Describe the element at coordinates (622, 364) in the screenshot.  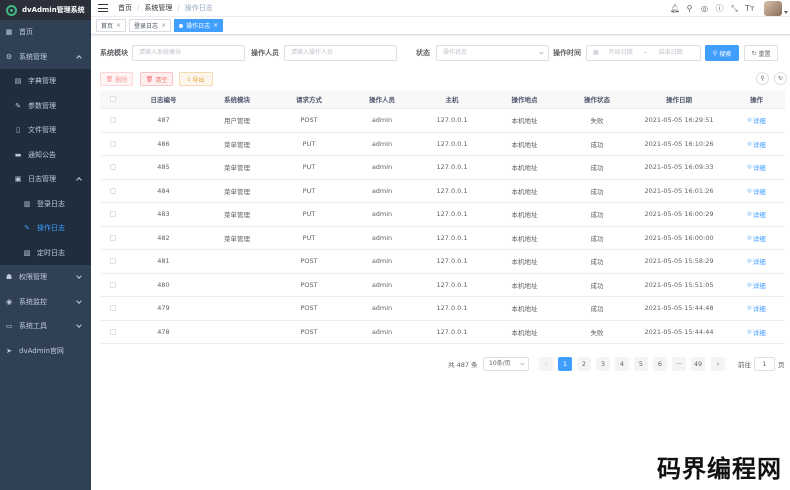
I see `page-button: 4` at that location.